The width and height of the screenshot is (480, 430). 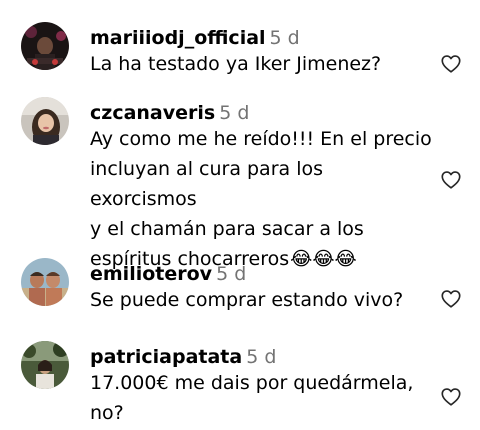 What do you see at coordinates (152, 113) in the screenshot?
I see `username: czcanaveris` at bounding box center [152, 113].